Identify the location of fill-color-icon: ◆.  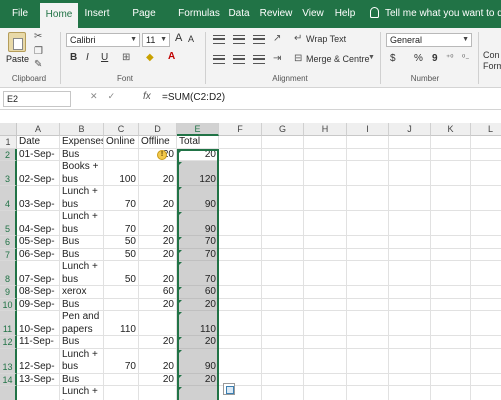
(150, 57).